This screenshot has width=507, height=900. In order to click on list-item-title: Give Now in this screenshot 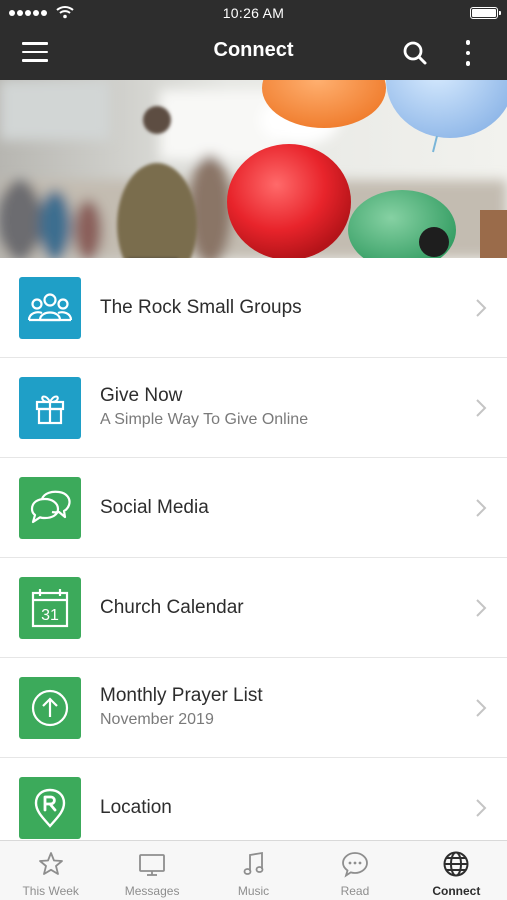, I will do `click(141, 395)`.